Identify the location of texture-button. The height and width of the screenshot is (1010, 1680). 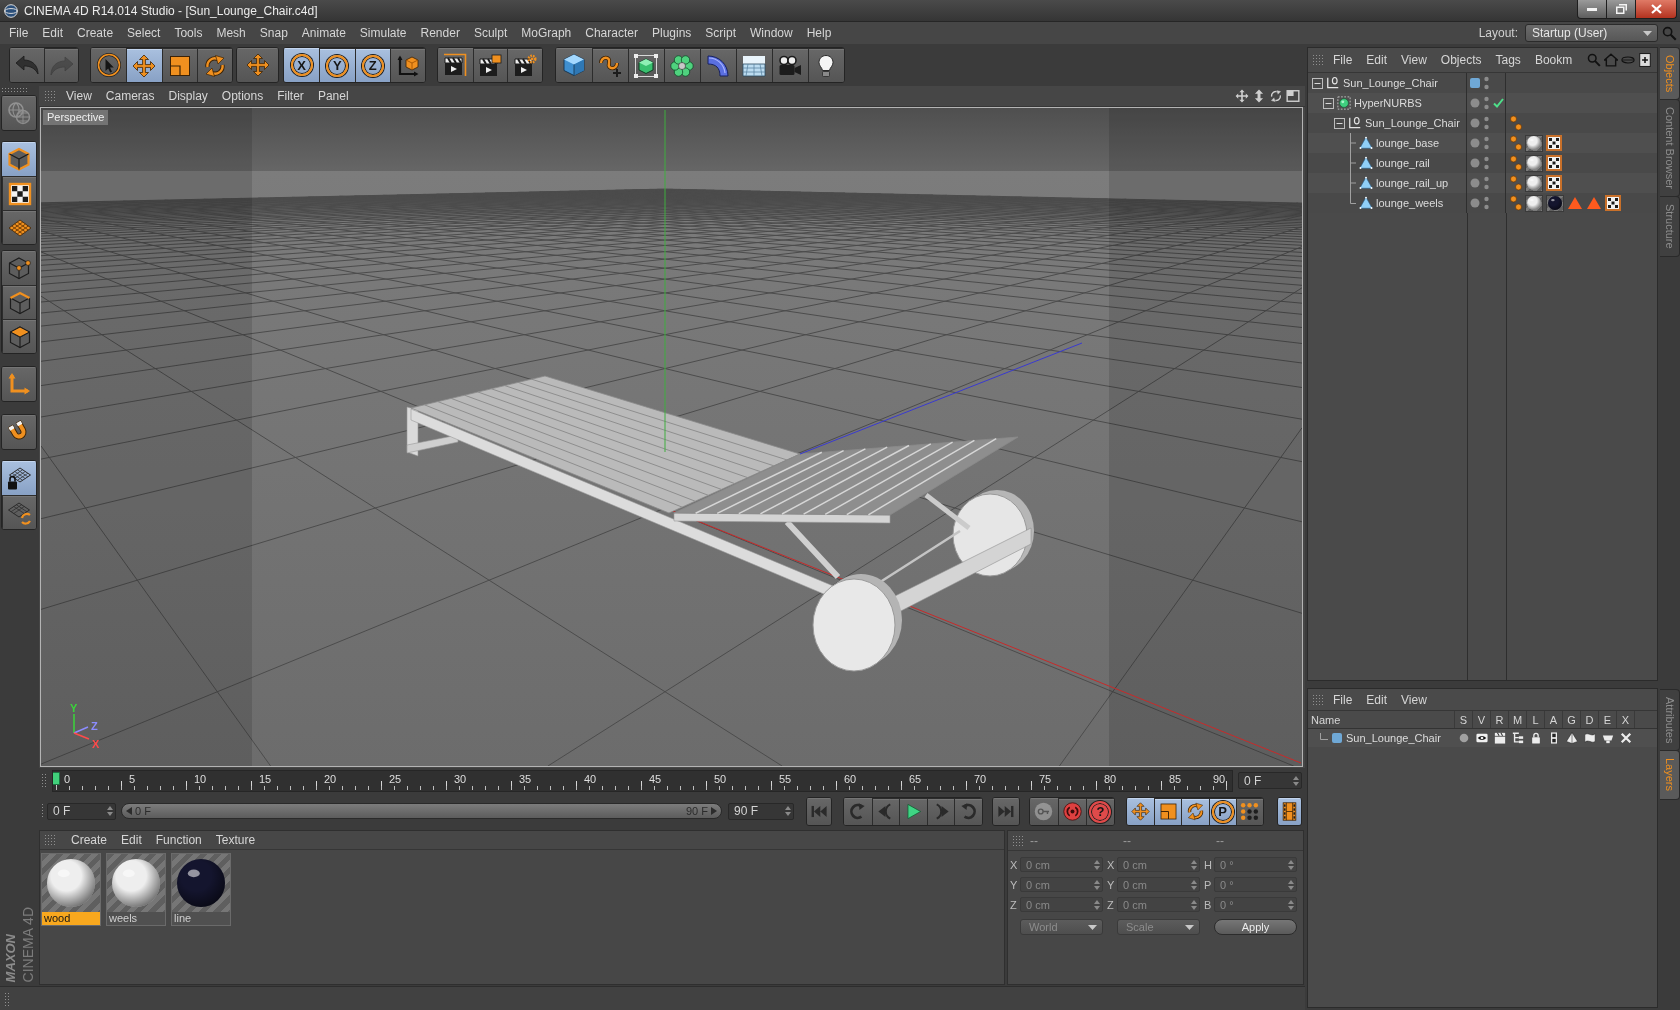
(19, 193).